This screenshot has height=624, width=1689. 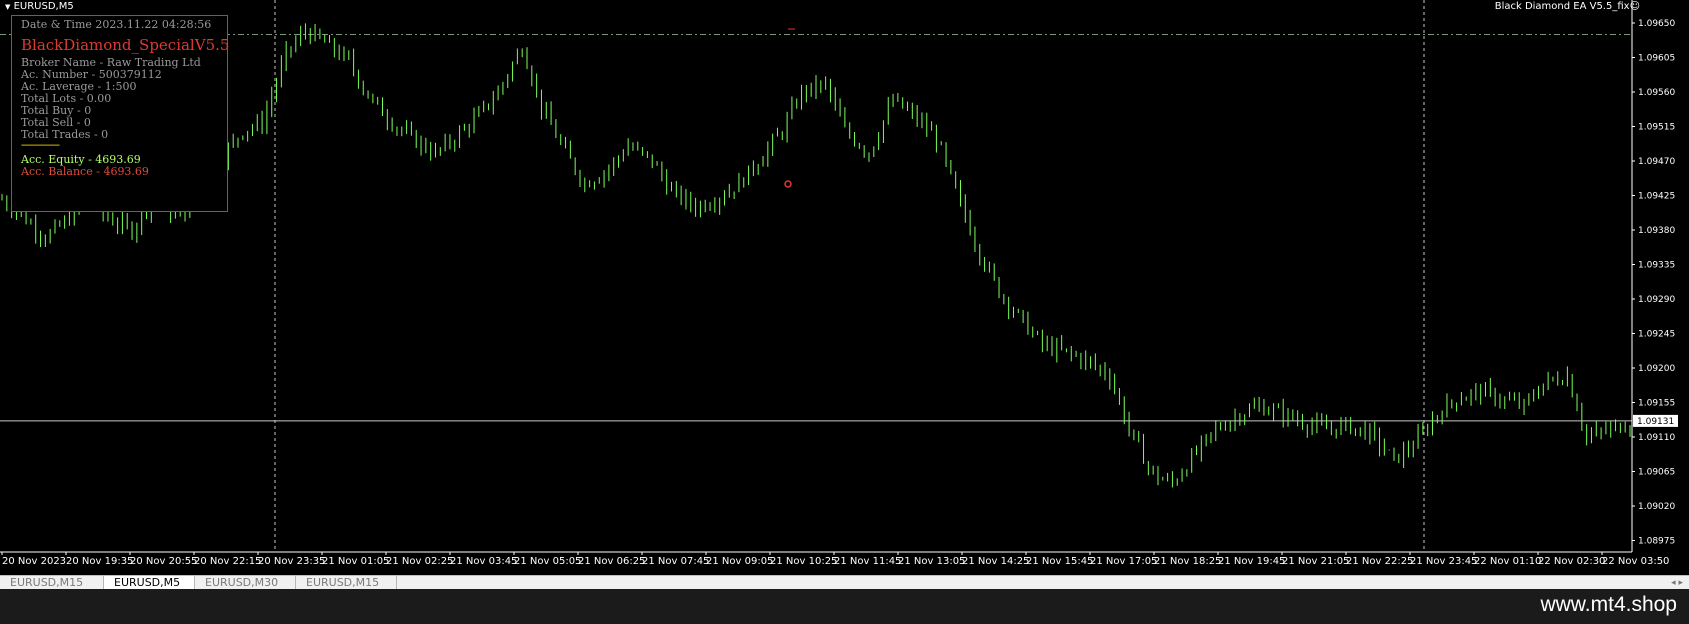 I want to click on price-tick-label: 1.09425, so click(x=1656, y=197).